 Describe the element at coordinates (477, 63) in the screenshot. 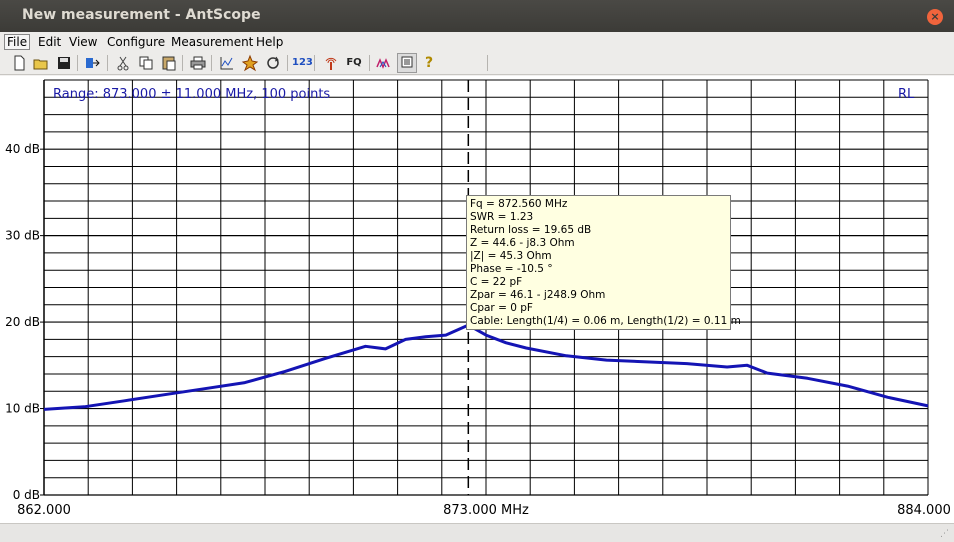

I see `toolbar: 123 FQ ?` at that location.